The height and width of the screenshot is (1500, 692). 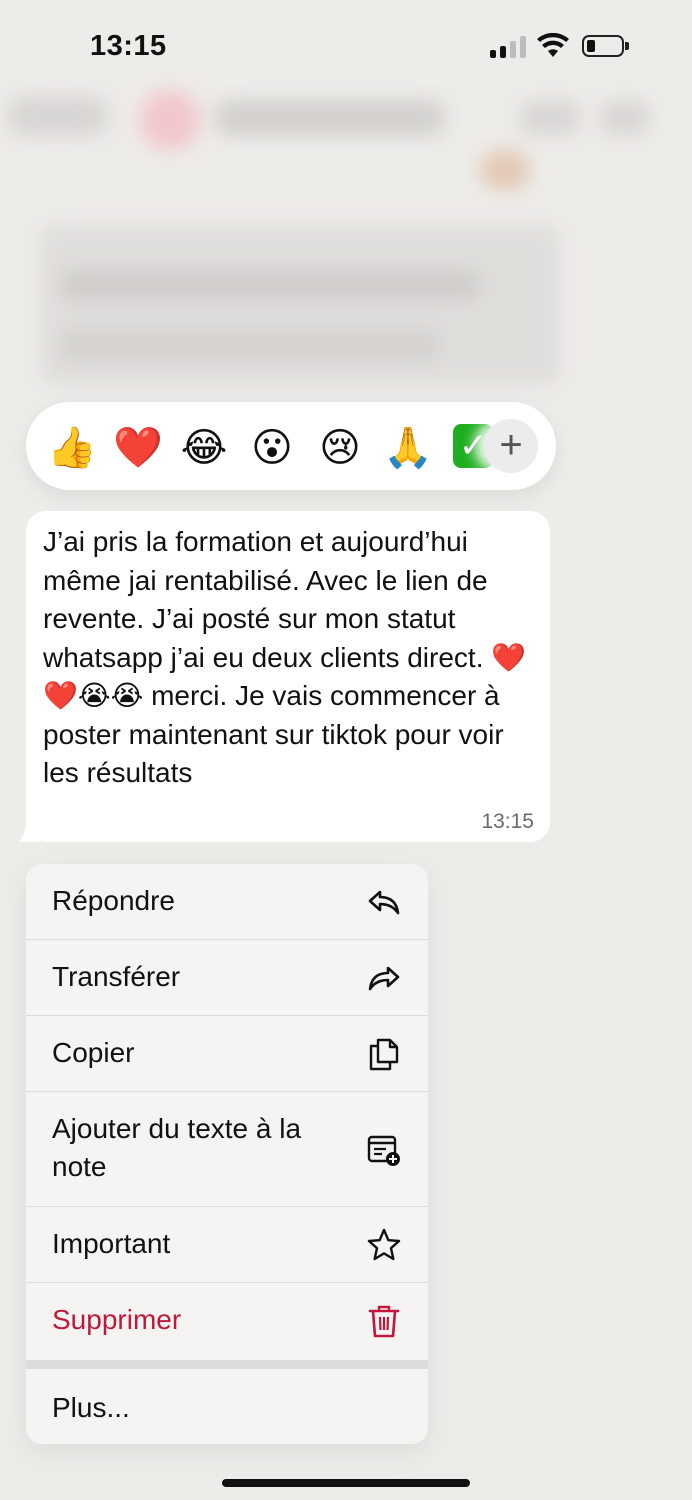 I want to click on menu-item-label: Ajouter du texte à la note, so click(x=177, y=1147).